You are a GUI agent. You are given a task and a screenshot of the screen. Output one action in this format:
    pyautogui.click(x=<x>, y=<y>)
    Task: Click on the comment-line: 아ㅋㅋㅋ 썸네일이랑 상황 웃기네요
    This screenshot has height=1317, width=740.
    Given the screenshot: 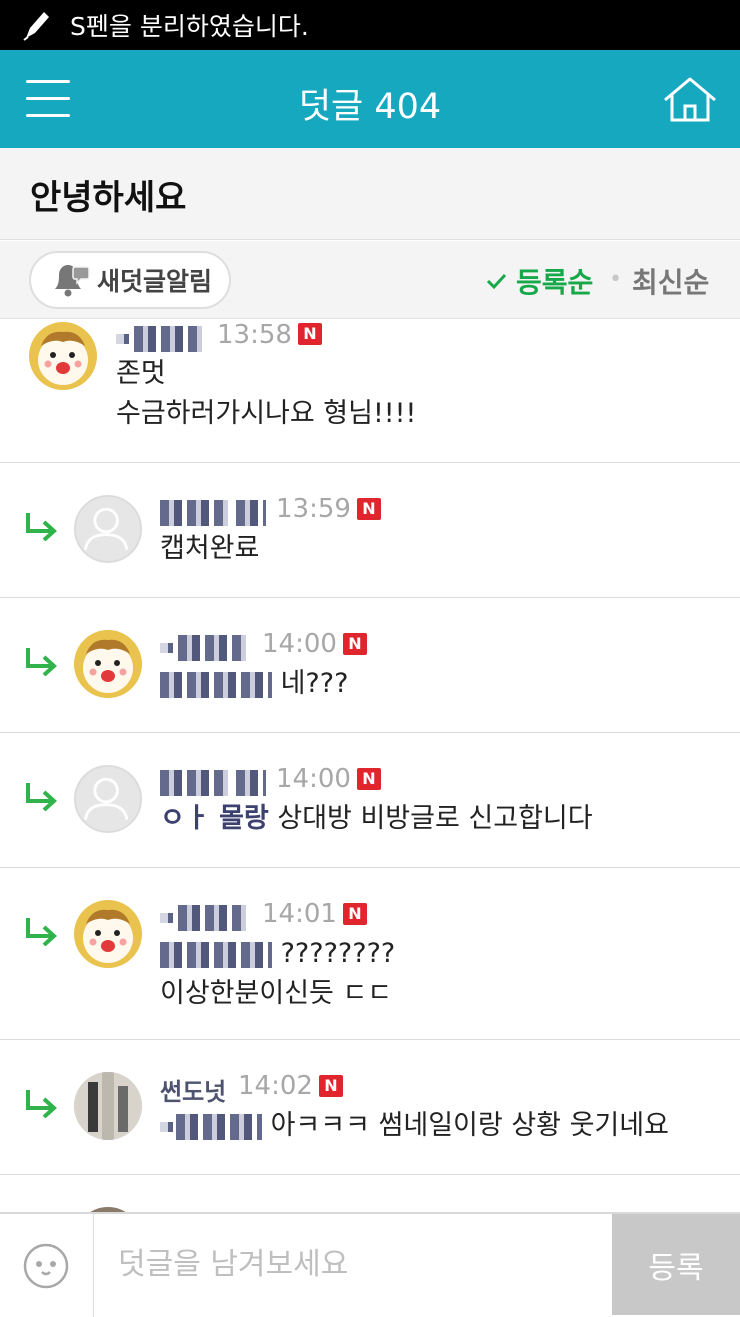 What is the action you would take?
    pyautogui.click(x=469, y=1125)
    